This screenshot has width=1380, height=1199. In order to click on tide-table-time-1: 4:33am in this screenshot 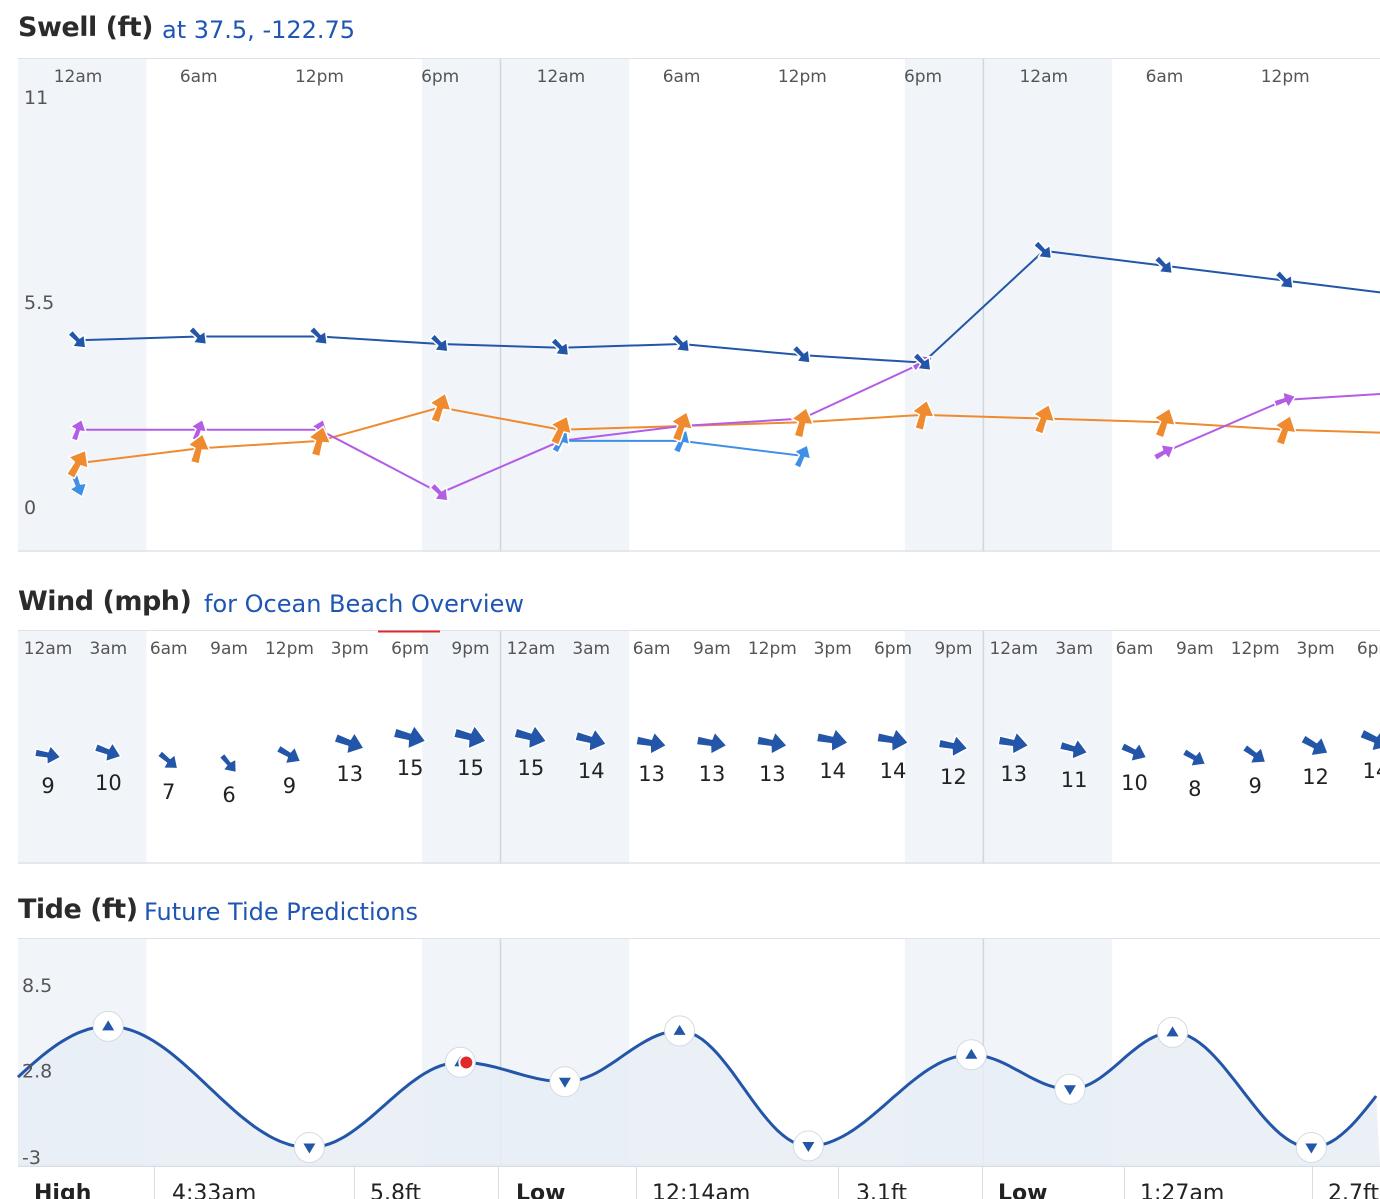, I will do `click(214, 1190)`.